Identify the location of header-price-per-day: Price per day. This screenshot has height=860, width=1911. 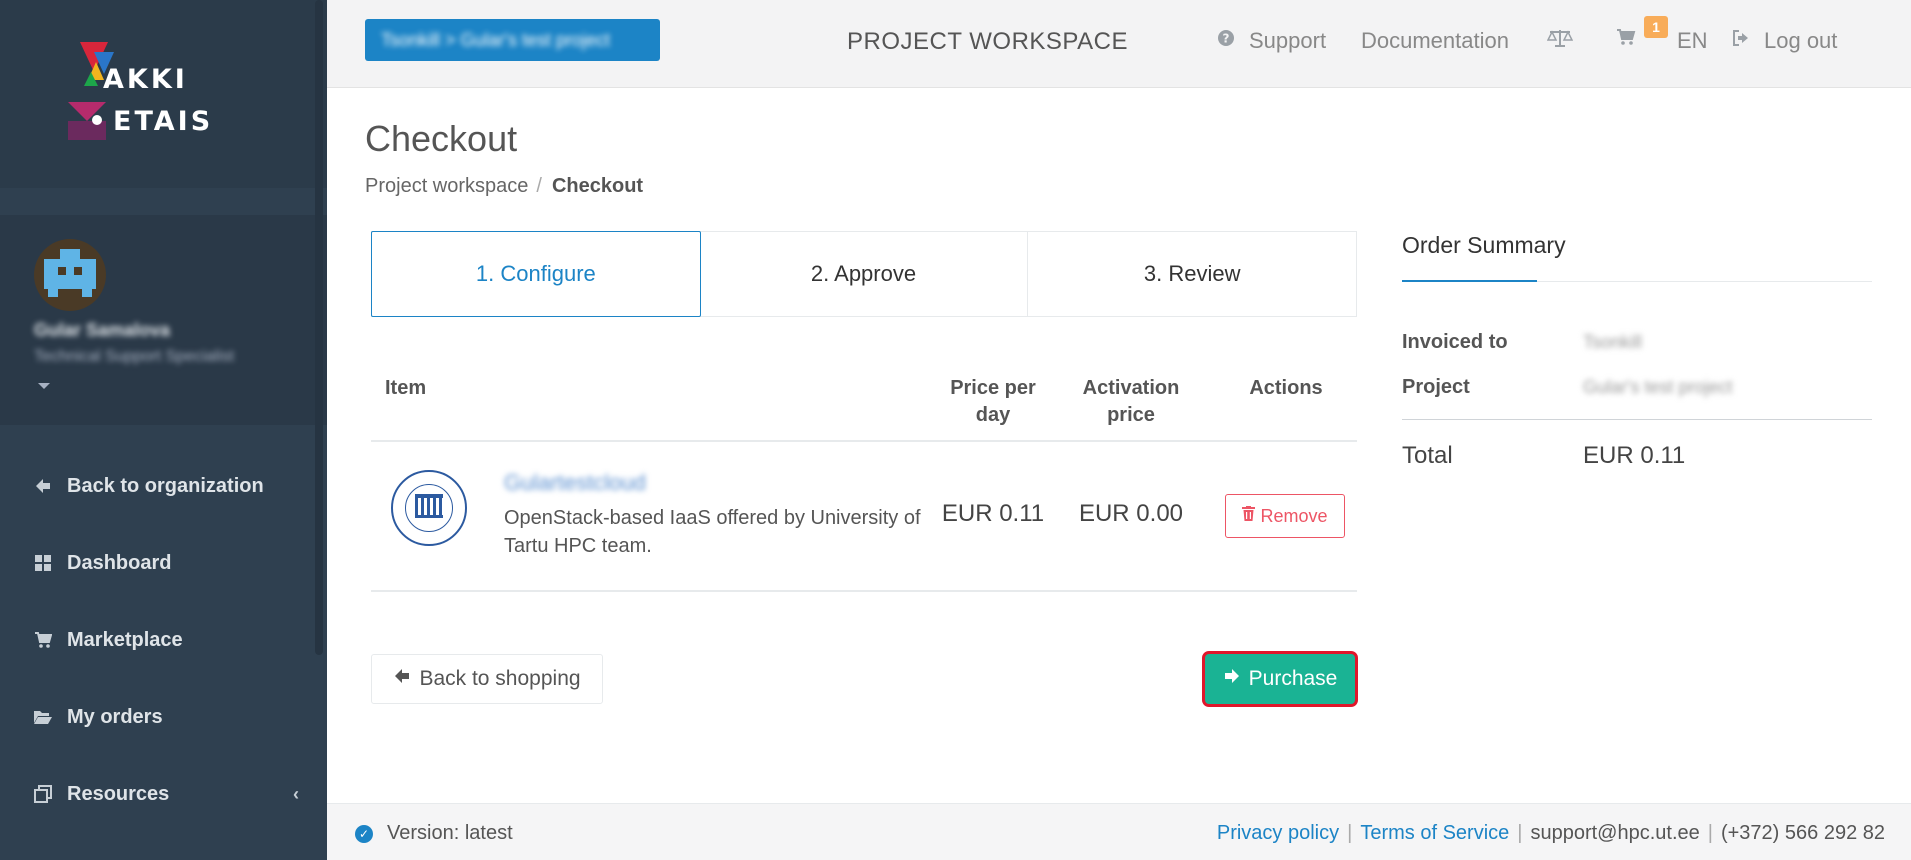
(993, 402).